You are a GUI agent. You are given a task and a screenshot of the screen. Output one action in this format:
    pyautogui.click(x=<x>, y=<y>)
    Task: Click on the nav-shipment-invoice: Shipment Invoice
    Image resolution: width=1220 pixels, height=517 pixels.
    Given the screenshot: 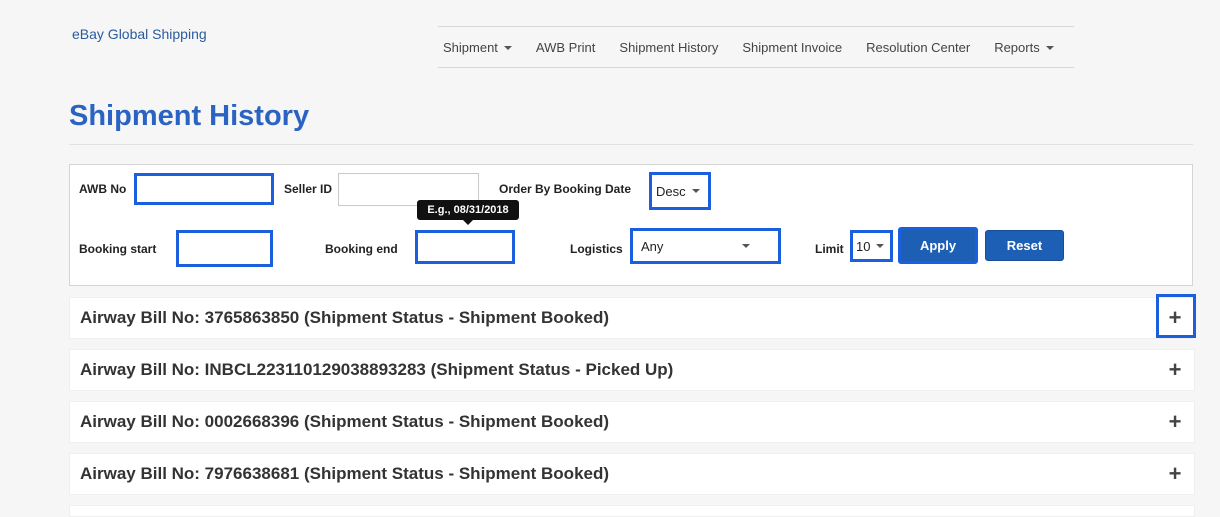 What is the action you would take?
    pyautogui.click(x=789, y=47)
    